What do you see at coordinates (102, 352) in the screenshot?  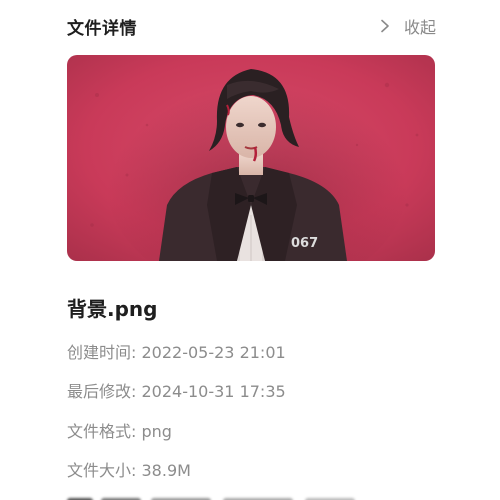 I see `created-time-label: 创建时间:` at bounding box center [102, 352].